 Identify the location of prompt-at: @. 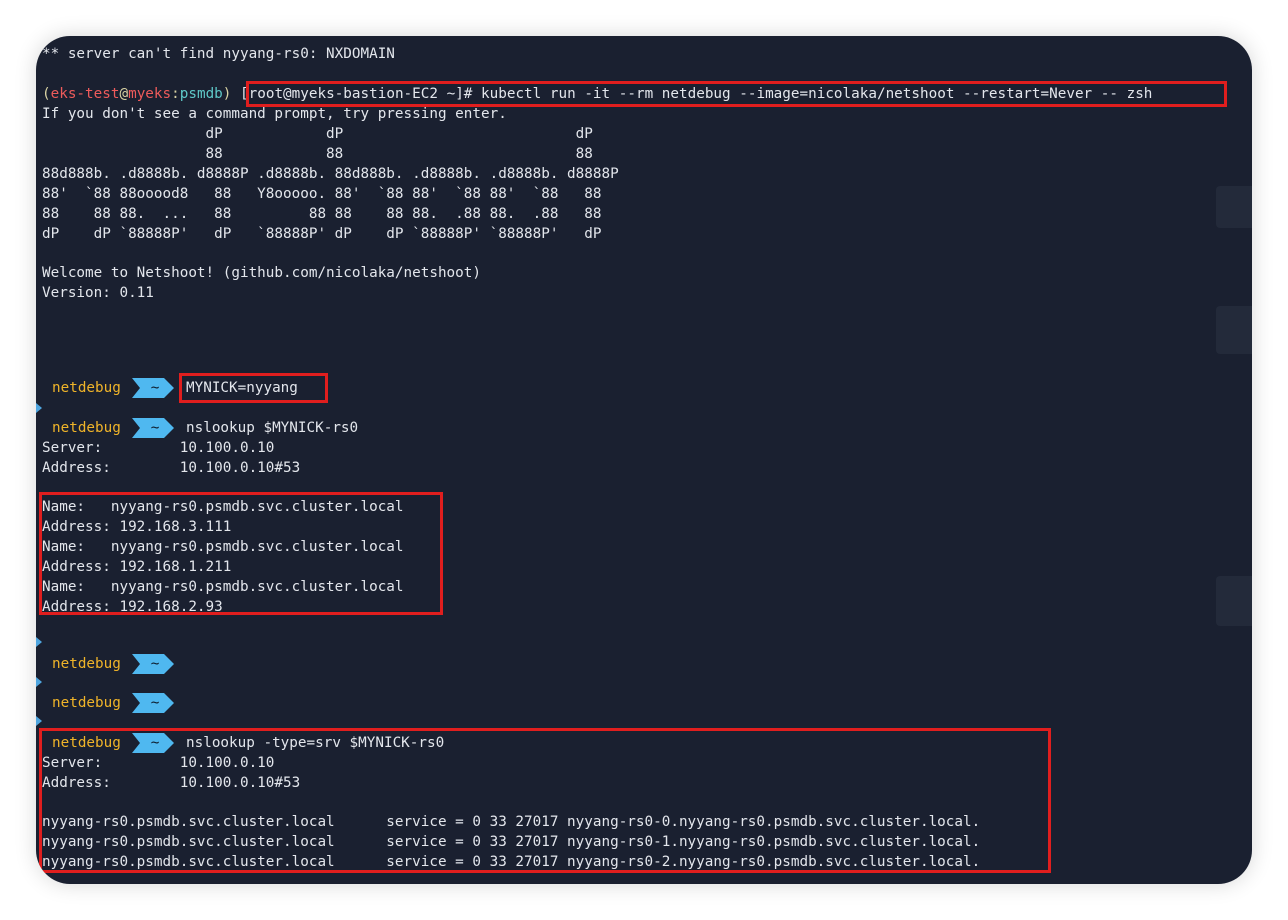
(124, 94).